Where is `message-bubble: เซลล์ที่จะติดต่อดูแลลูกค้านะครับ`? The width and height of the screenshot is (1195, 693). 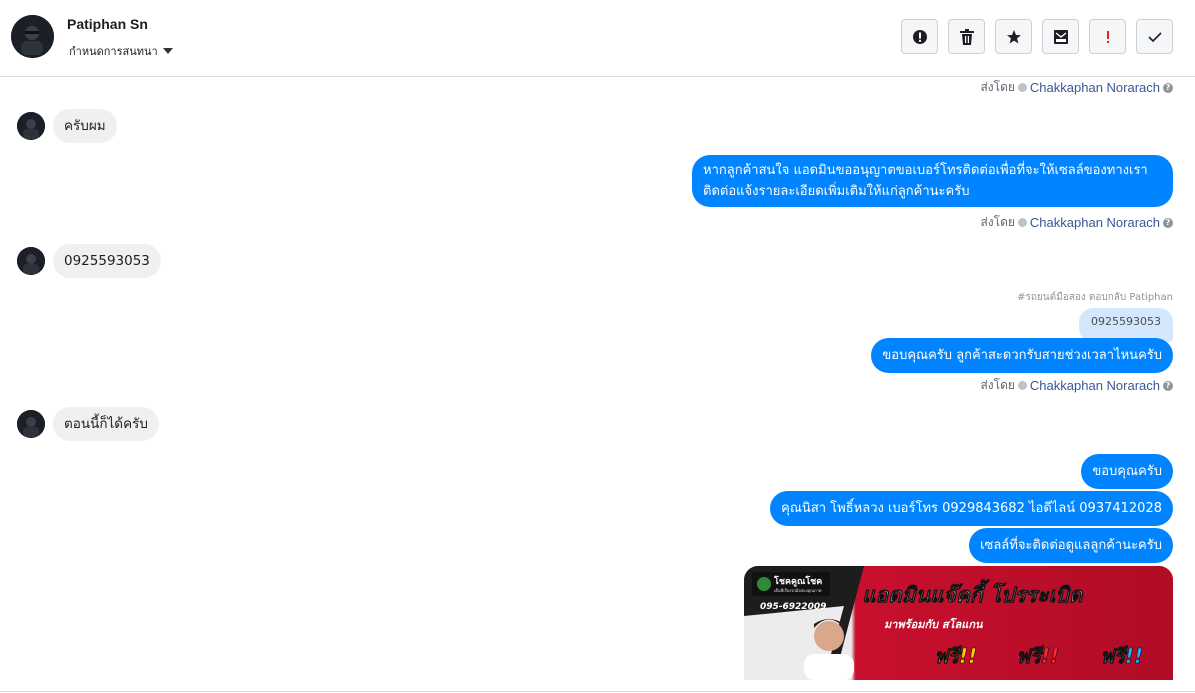 message-bubble: เซลล์ที่จะติดต่อดูแลลูกค้านะครับ is located at coordinates (1071, 545).